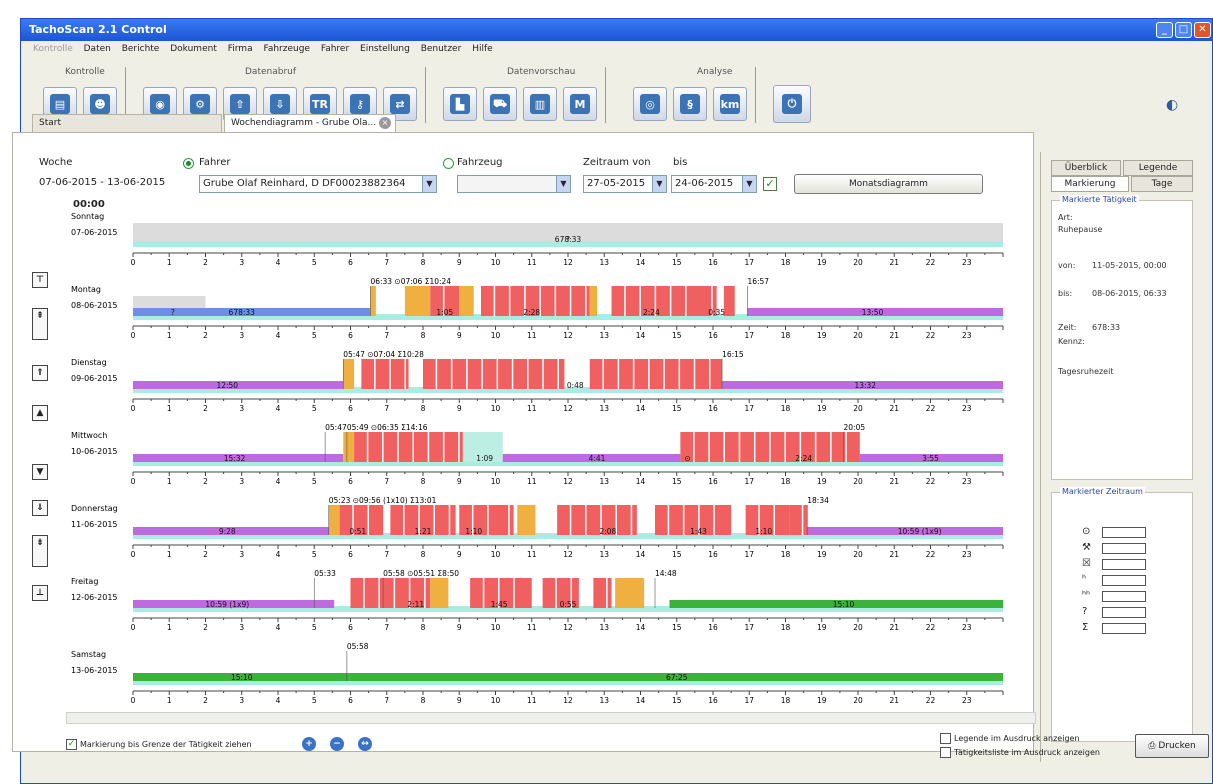 This screenshot has width=1213, height=784. I want to click on zoom-in-icon: +, so click(309, 744).